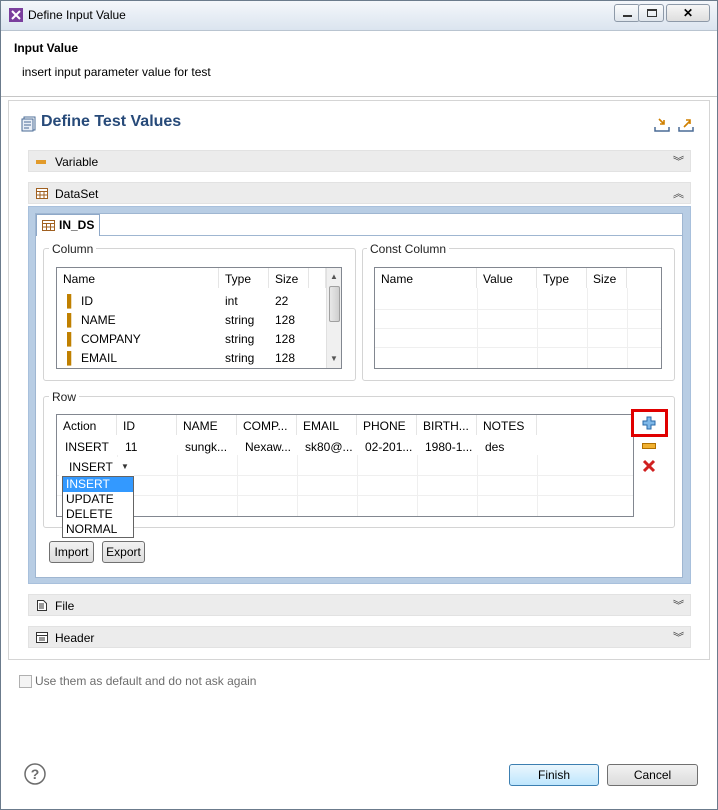  What do you see at coordinates (607, 278) in the screenshot?
I see `const-header-size: Size` at bounding box center [607, 278].